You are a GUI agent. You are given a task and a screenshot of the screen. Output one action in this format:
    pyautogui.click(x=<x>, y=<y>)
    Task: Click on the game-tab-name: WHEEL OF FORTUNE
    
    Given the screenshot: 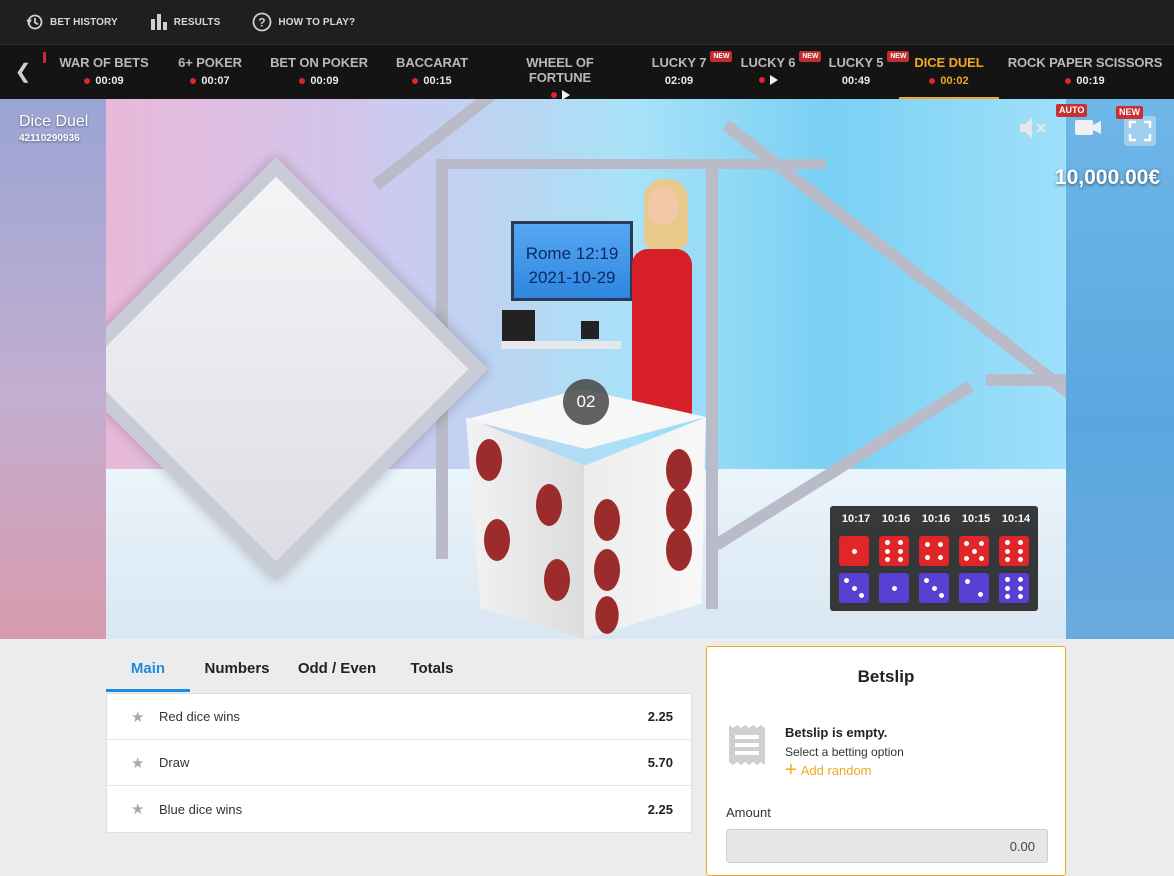 What is the action you would take?
    pyautogui.click(x=560, y=70)
    